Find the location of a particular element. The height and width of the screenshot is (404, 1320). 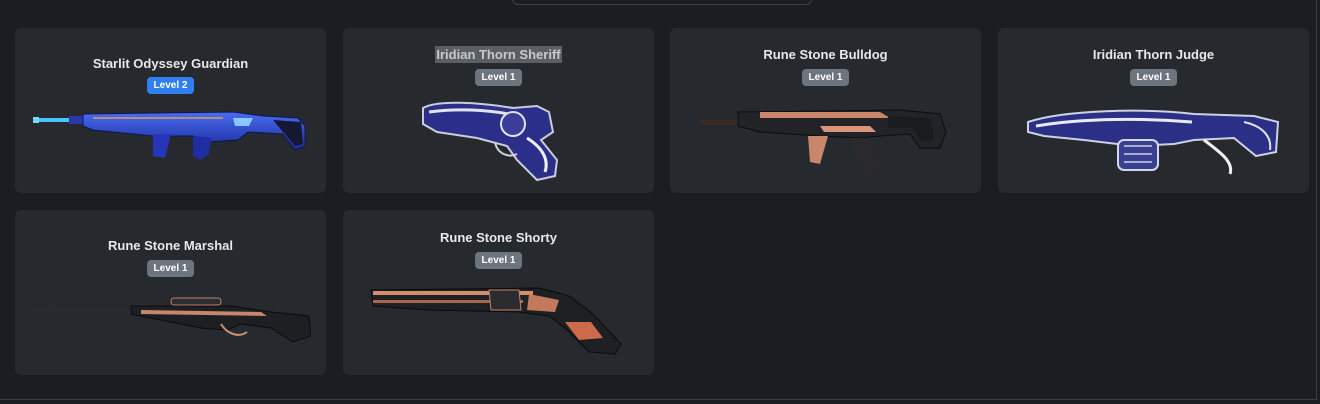

level-badge: Level 2 is located at coordinates (170, 85).